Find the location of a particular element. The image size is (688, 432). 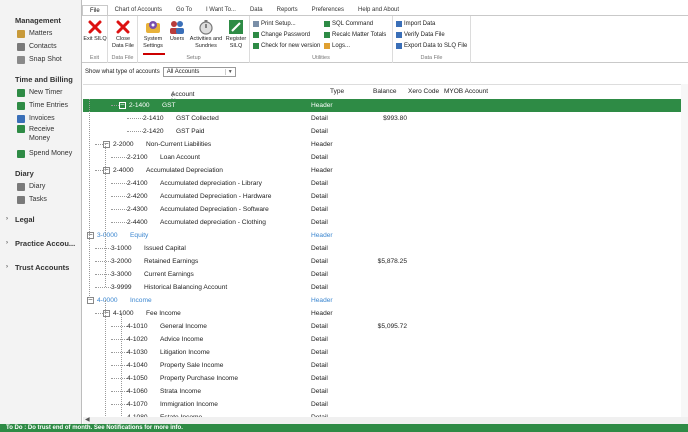

scroll-left-icon: ◀ is located at coordinates (87, 419).